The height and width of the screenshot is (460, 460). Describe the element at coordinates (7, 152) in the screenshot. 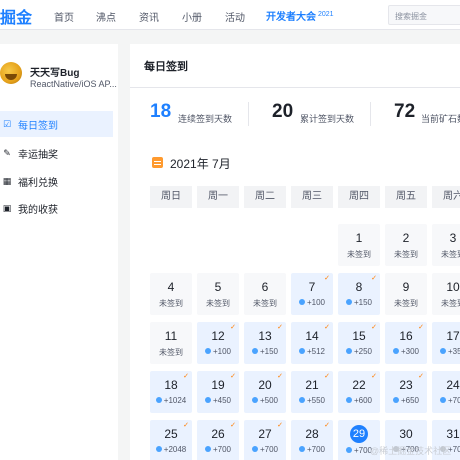

I see `lottery-icon: ✎` at that location.